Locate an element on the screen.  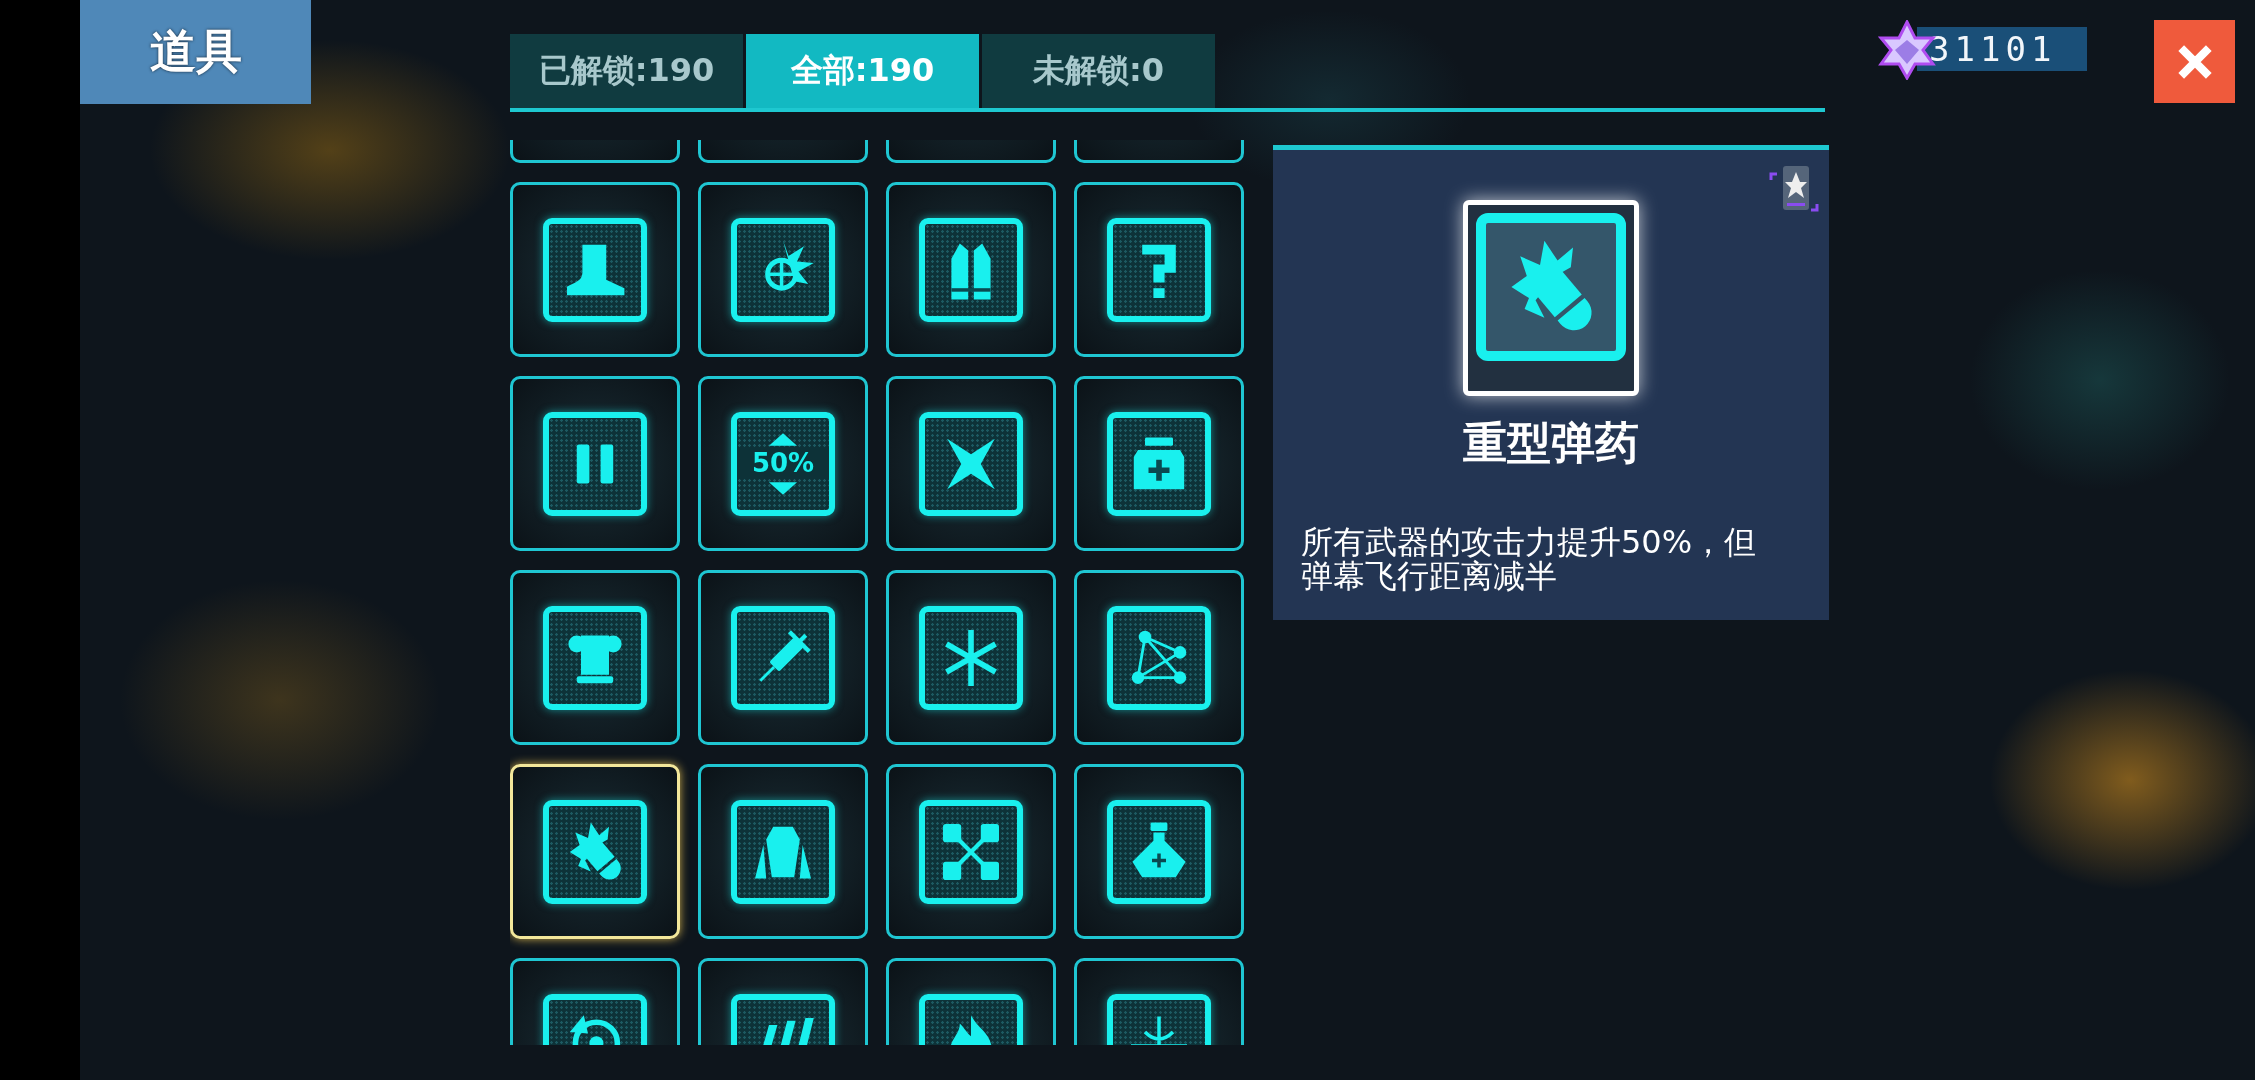
filter-tab: 已解锁:190 is located at coordinates (626, 71).